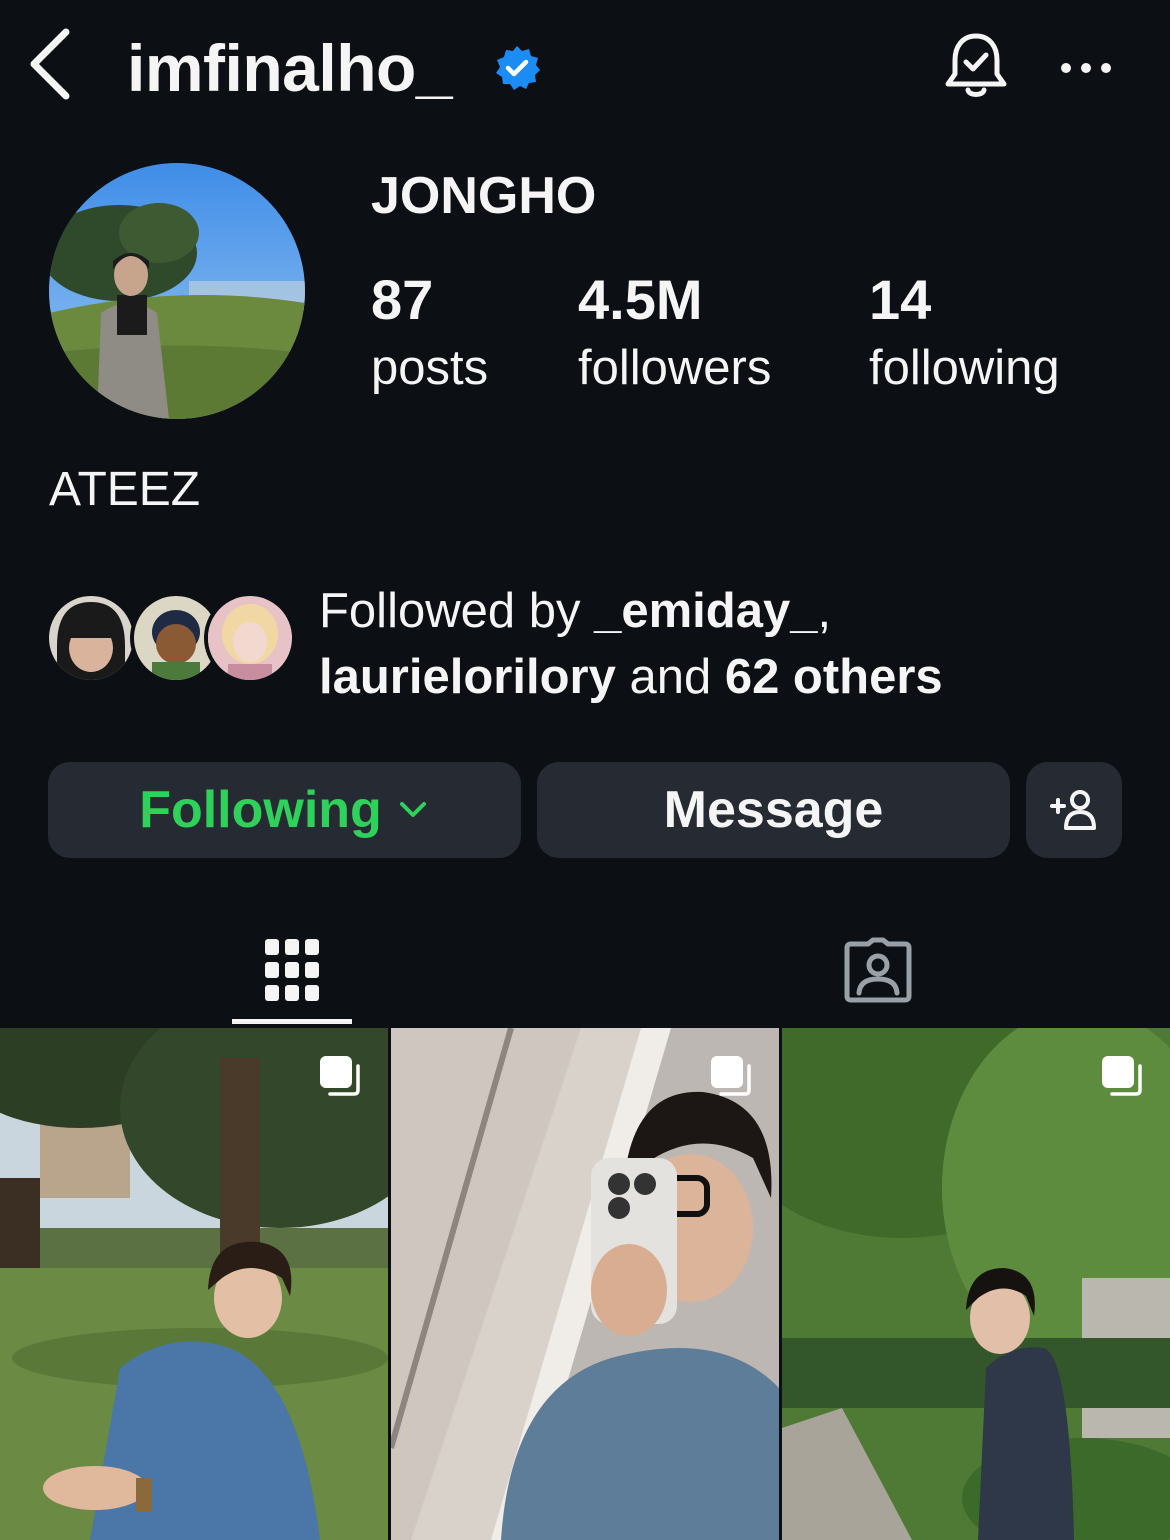 This screenshot has width=1170, height=1540. I want to click on mutual-follower-link: _emiday_, so click(705, 611).